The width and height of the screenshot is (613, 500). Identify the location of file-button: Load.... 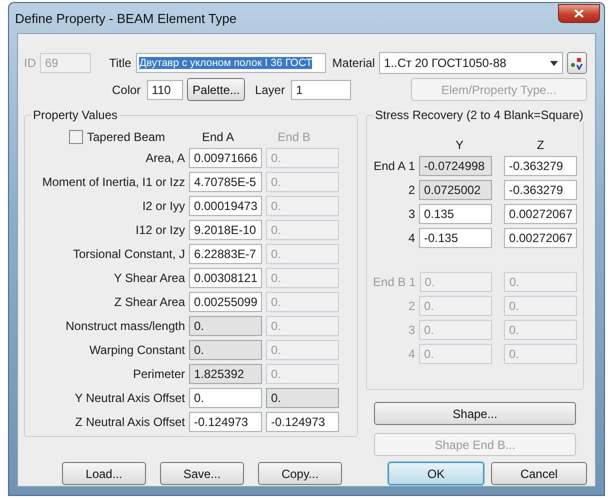
(104, 473).